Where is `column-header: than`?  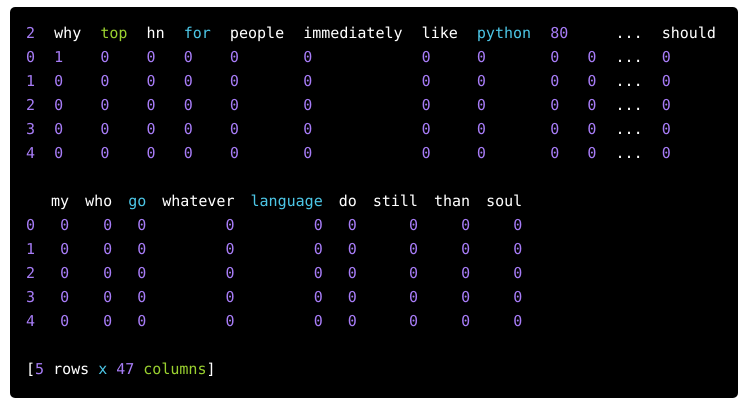
column-header: than is located at coordinates (452, 201).